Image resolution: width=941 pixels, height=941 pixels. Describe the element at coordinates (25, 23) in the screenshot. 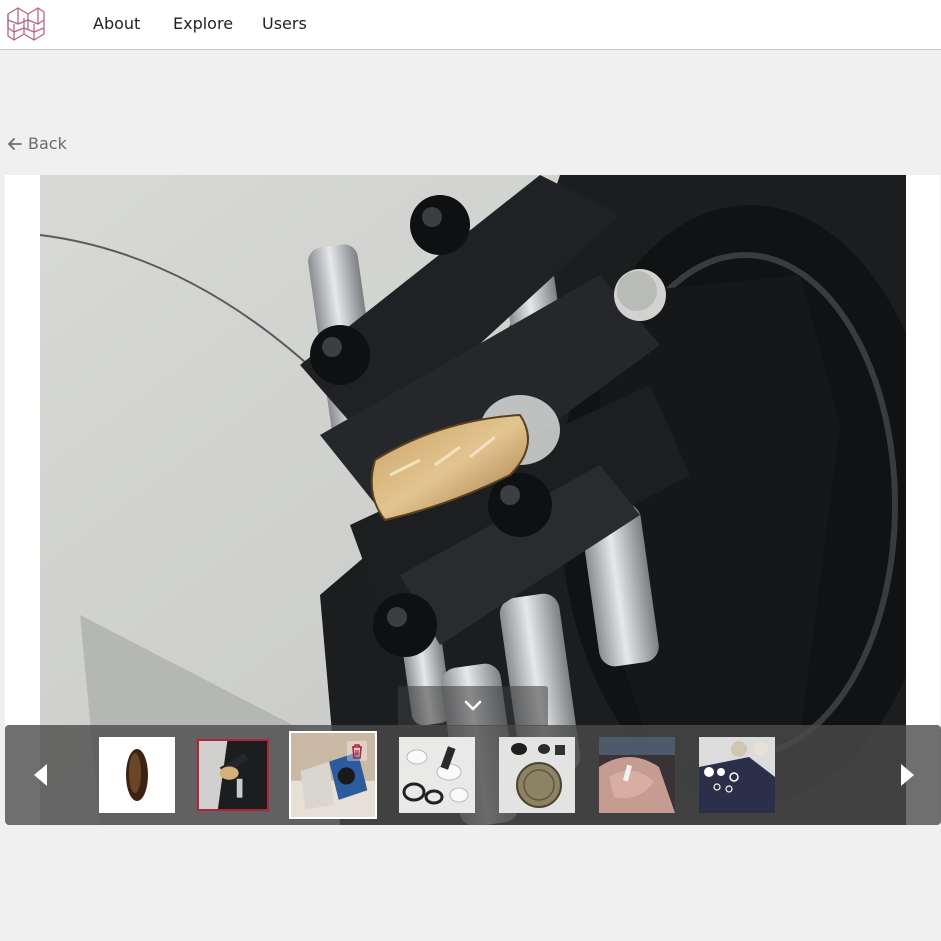

I see `lattice-cube-logo-icon` at that location.